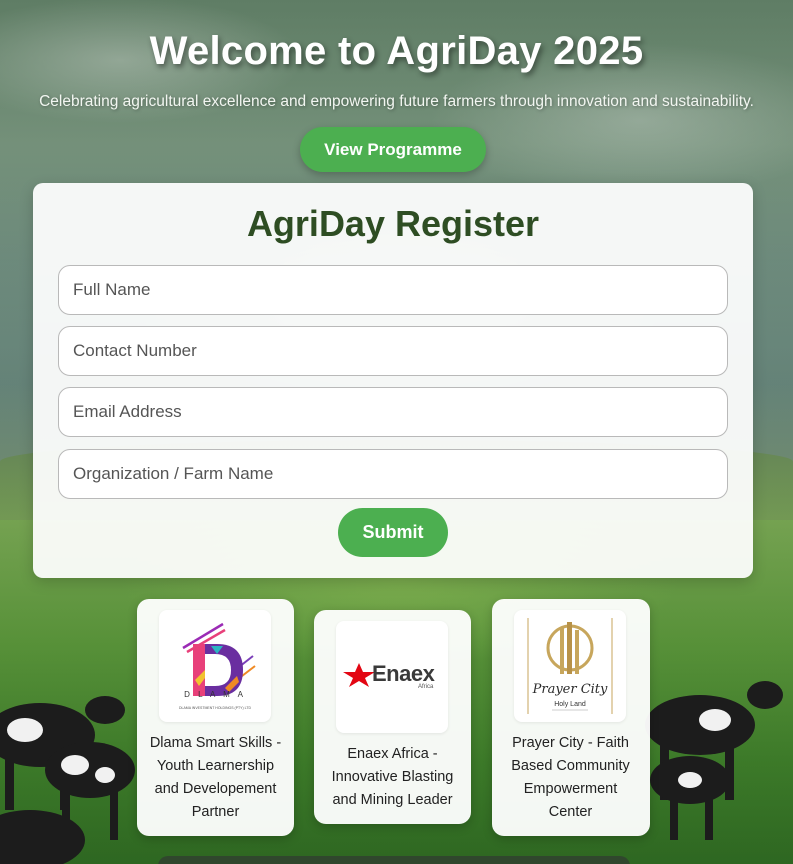 The height and width of the screenshot is (864, 793). I want to click on contact-number-input, so click(393, 351).